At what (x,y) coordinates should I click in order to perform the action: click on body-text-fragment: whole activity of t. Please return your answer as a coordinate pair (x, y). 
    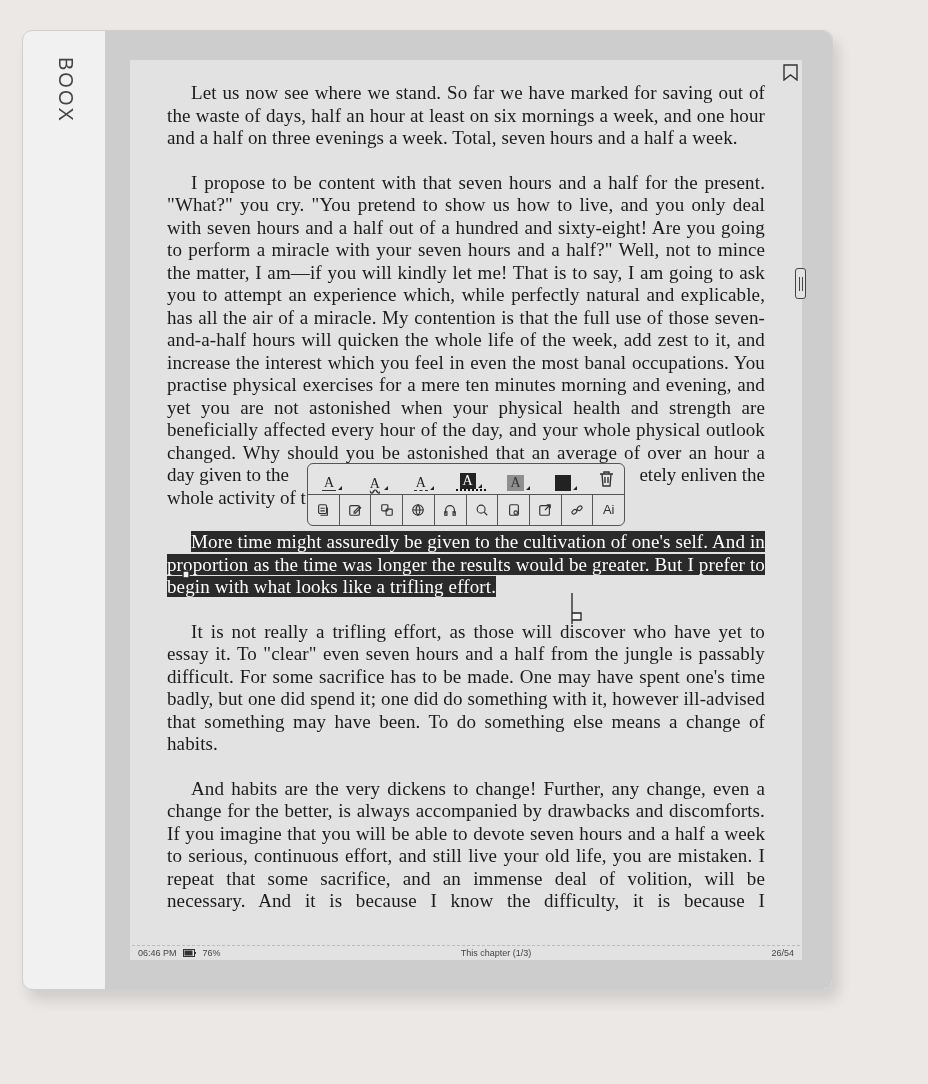
    Looking at the image, I should click on (236, 497).